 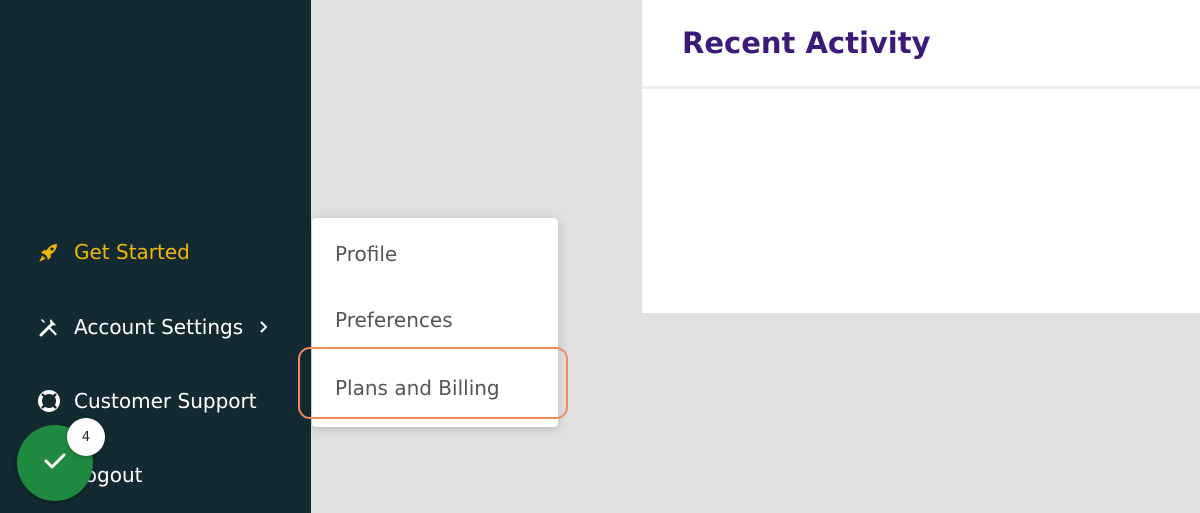 I want to click on submenu-item-preferences: Preferences, so click(x=394, y=320).